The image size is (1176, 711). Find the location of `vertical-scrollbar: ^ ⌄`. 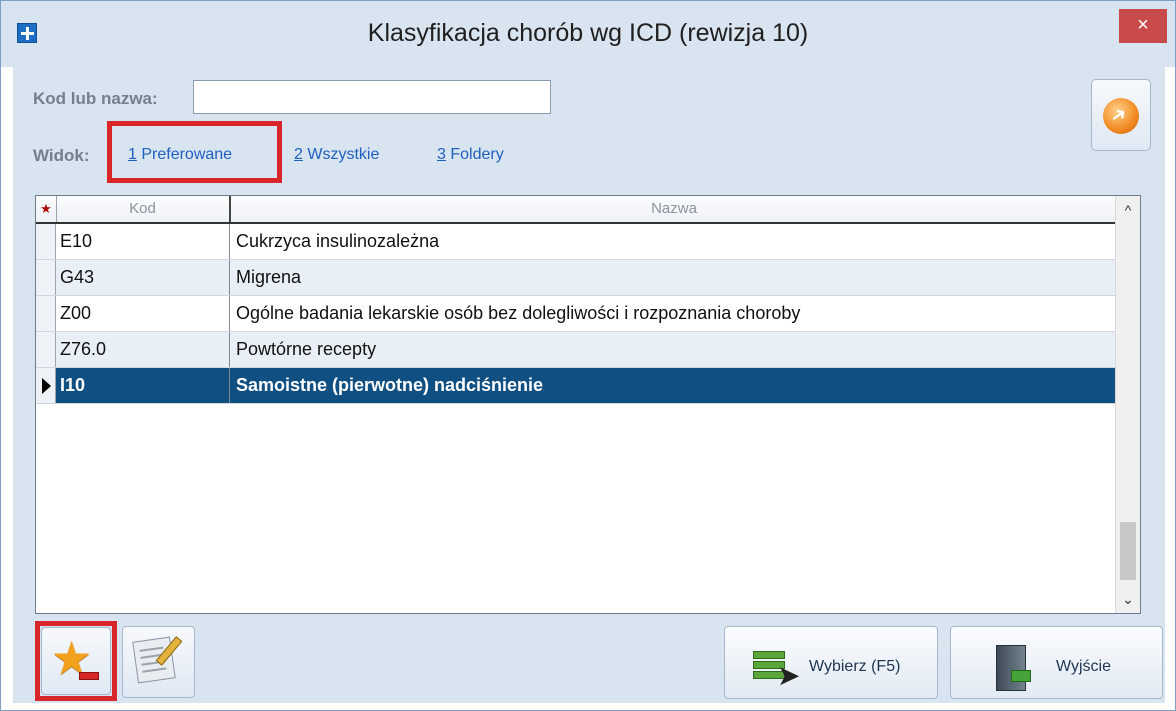

vertical-scrollbar: ^ ⌄ is located at coordinates (1127, 404).